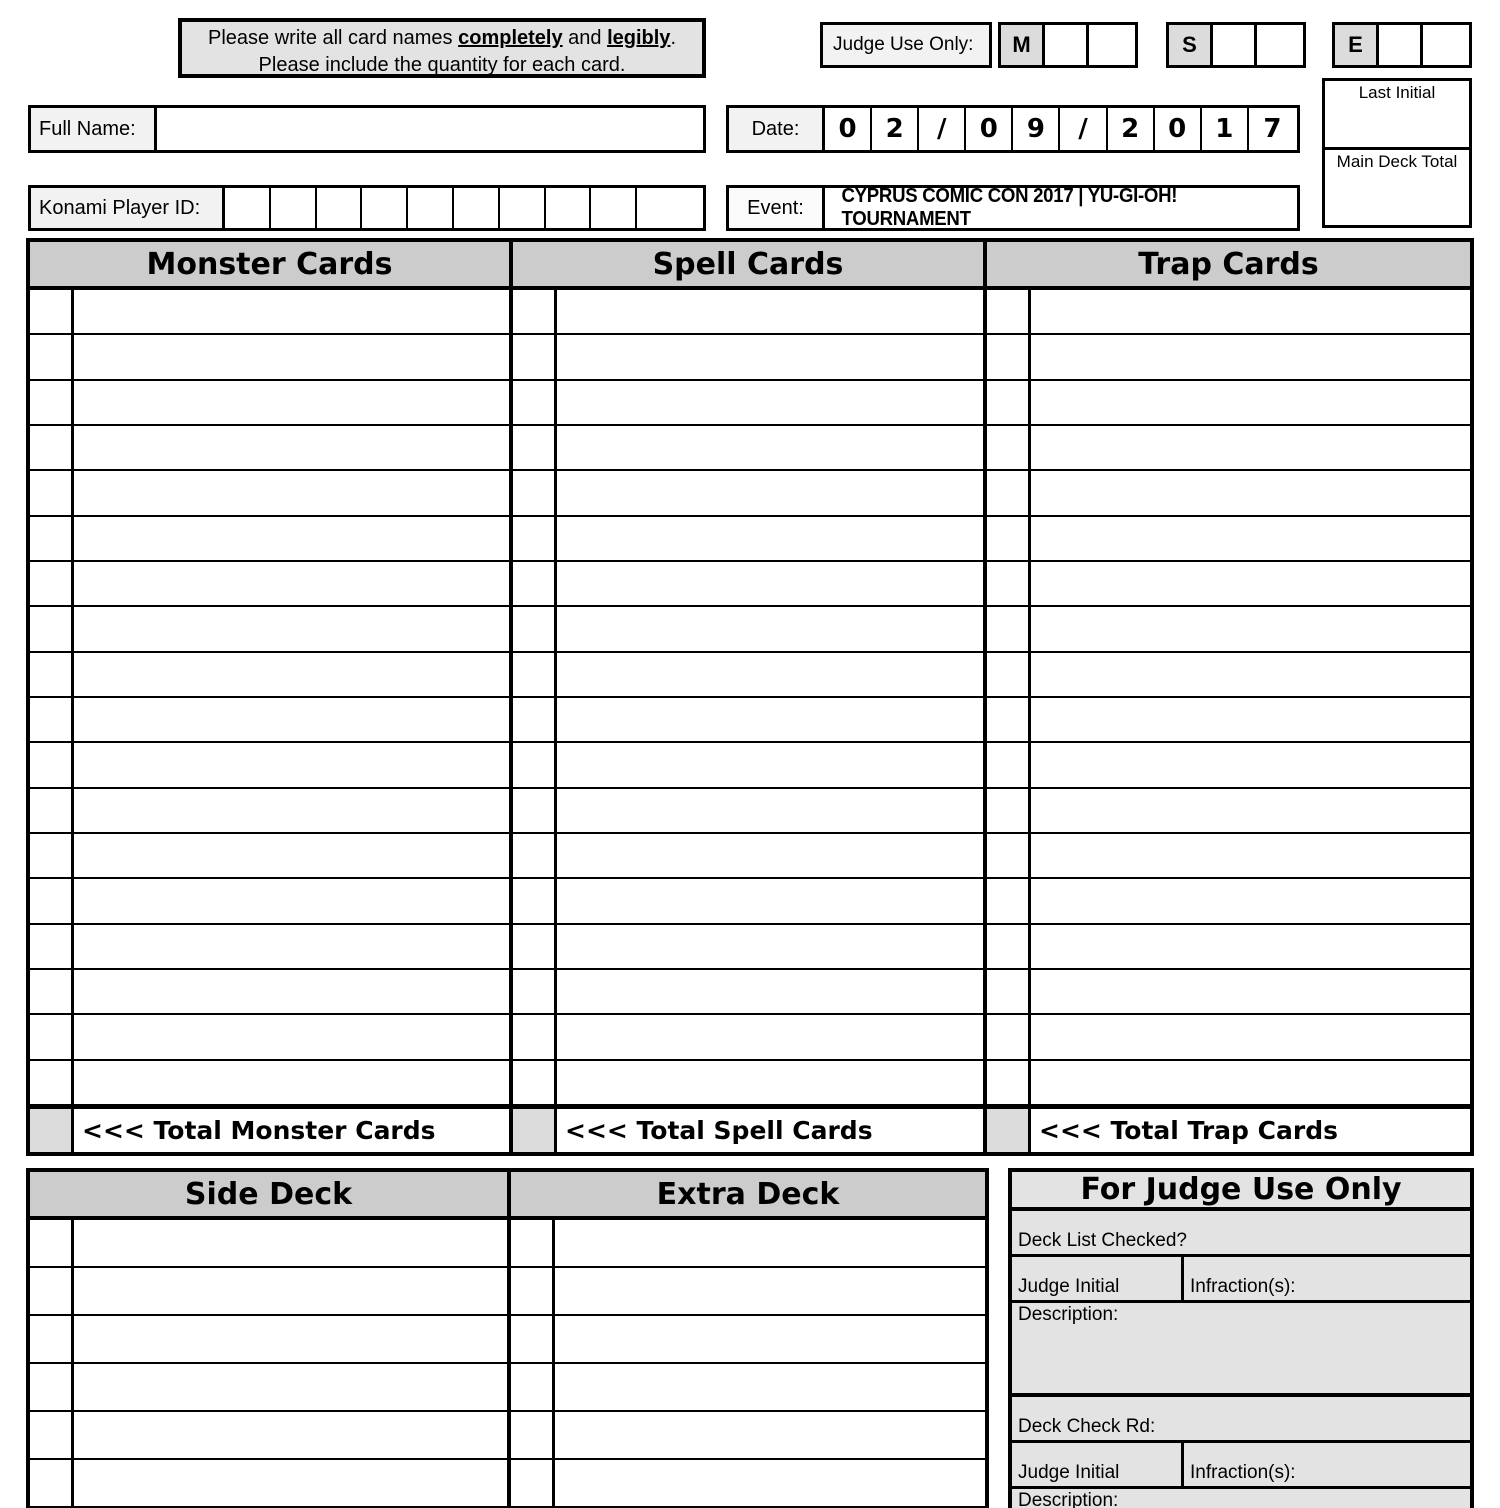  What do you see at coordinates (1241, 1348) in the screenshot?
I see `description-label-1: Description:` at bounding box center [1241, 1348].